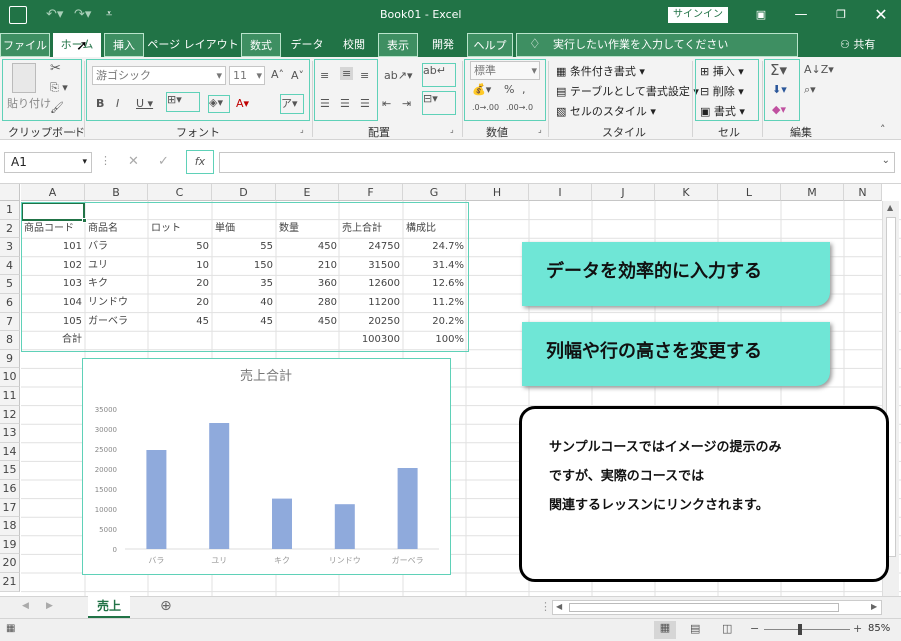 The width and height of the screenshot is (901, 641). Describe the element at coordinates (308, 303) in the screenshot. I see `table-cell: 280` at that location.